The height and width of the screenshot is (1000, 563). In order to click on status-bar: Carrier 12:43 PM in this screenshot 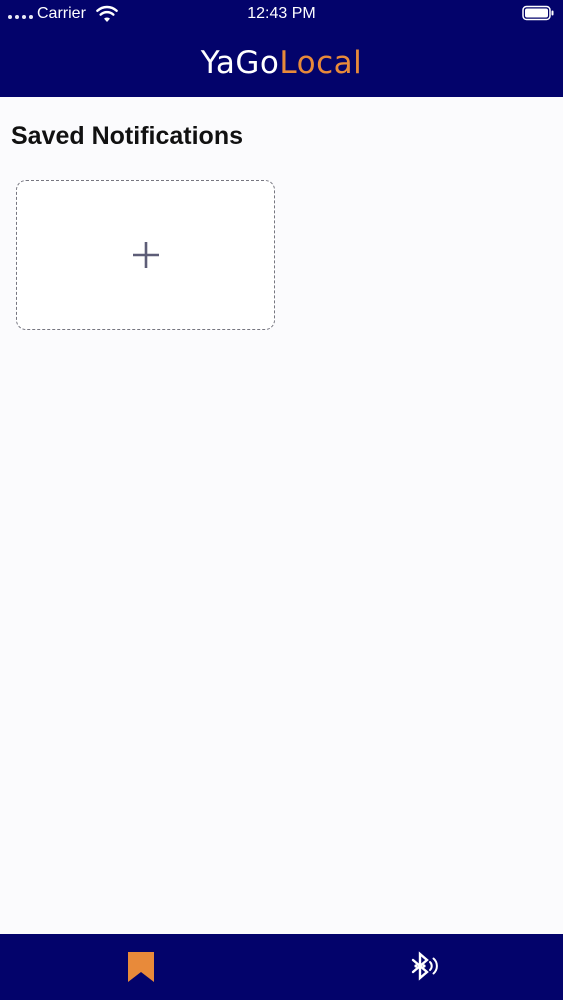, I will do `click(281, 15)`.